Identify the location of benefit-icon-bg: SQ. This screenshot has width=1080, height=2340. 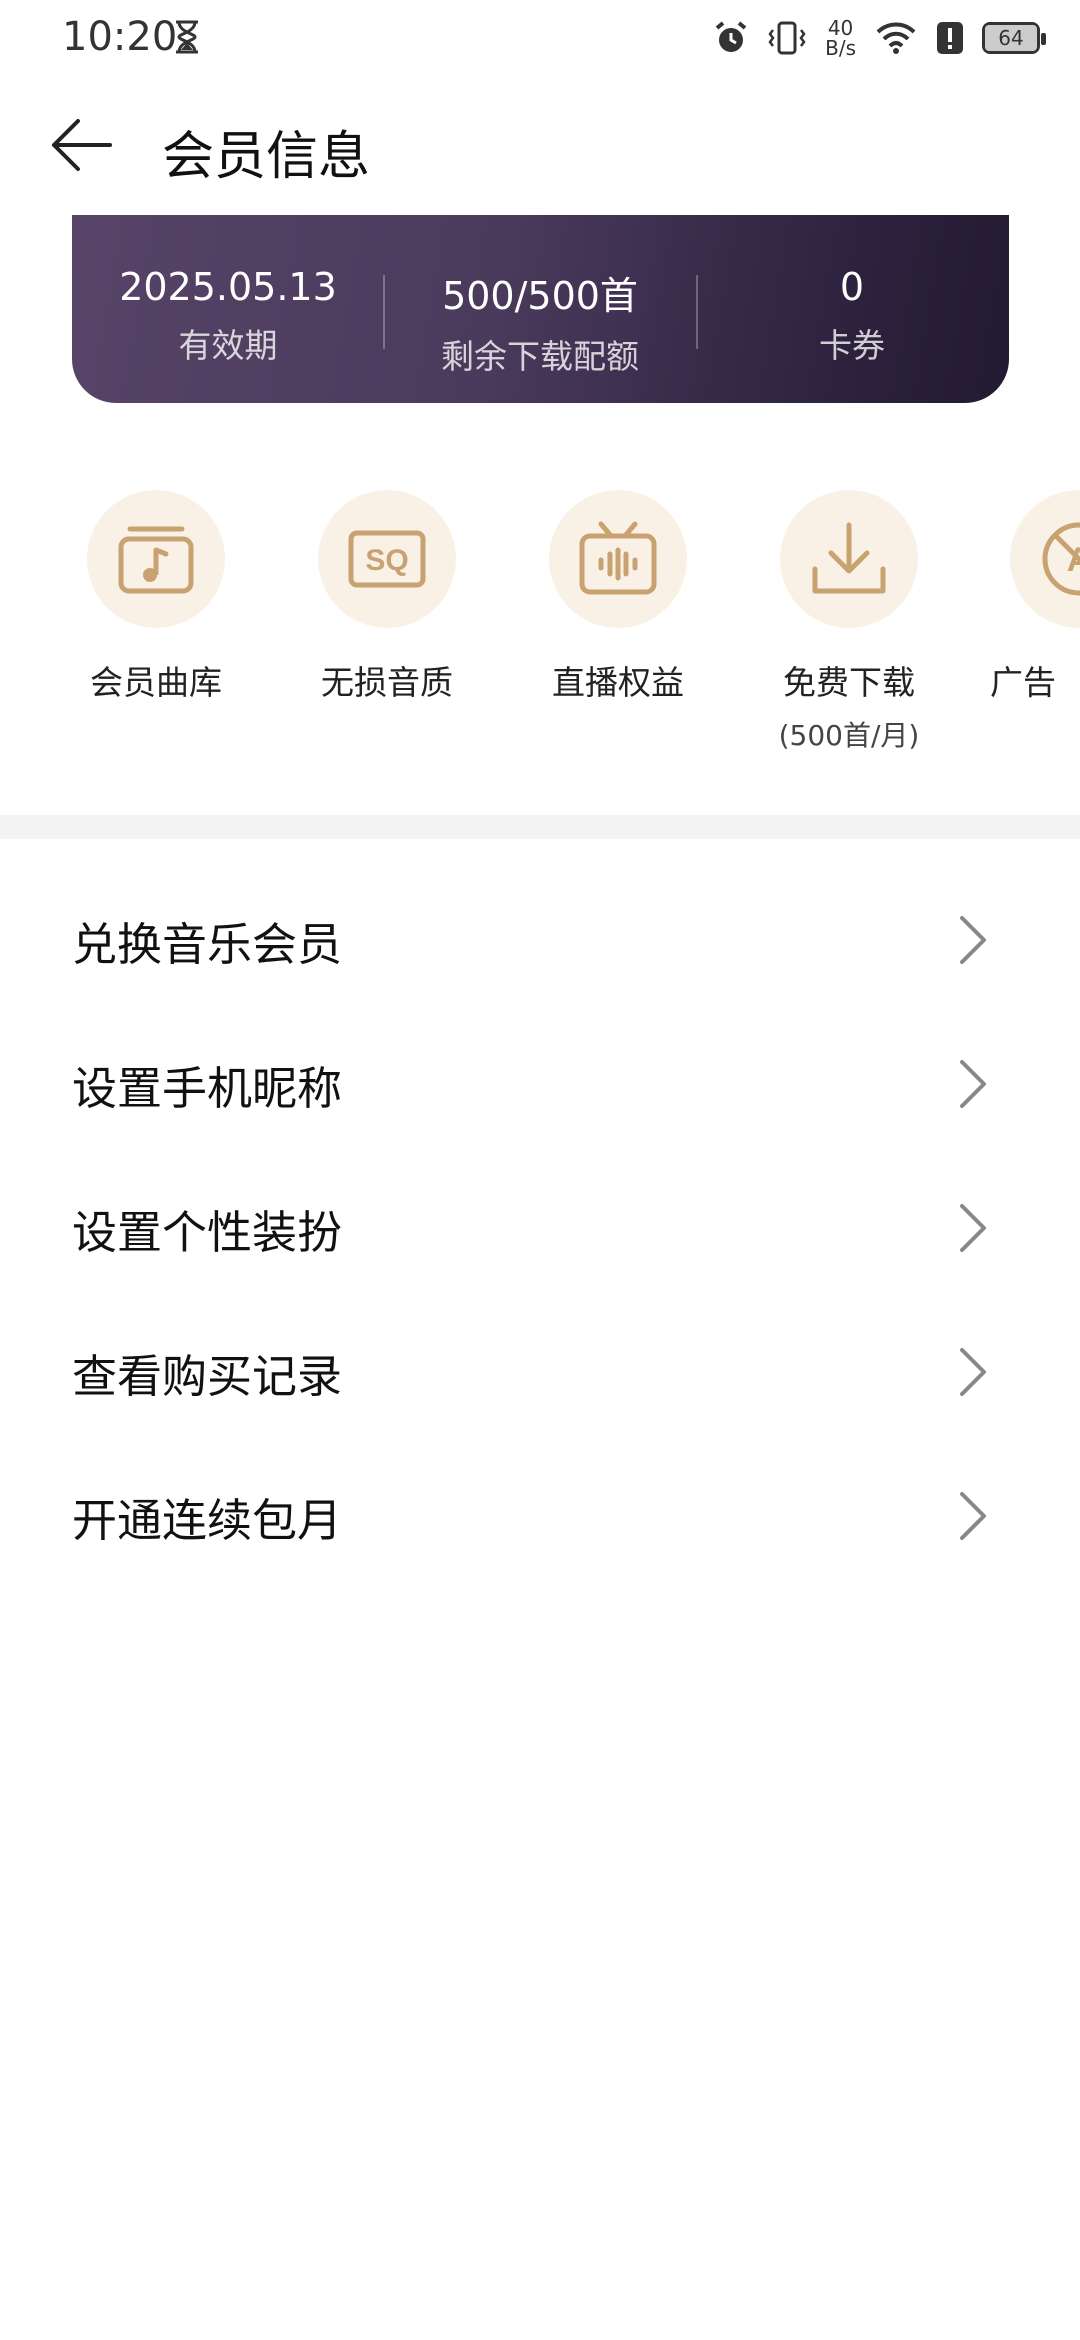
(387, 559).